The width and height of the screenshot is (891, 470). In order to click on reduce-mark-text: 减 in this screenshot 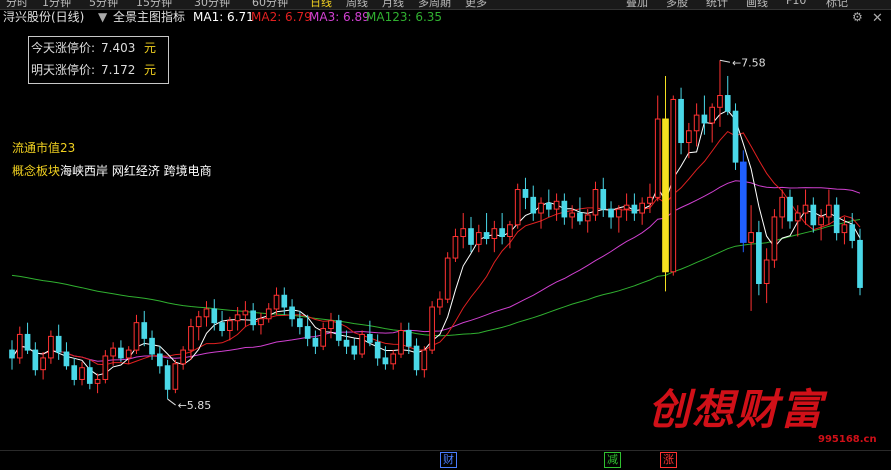, I will do `click(612, 459)`.